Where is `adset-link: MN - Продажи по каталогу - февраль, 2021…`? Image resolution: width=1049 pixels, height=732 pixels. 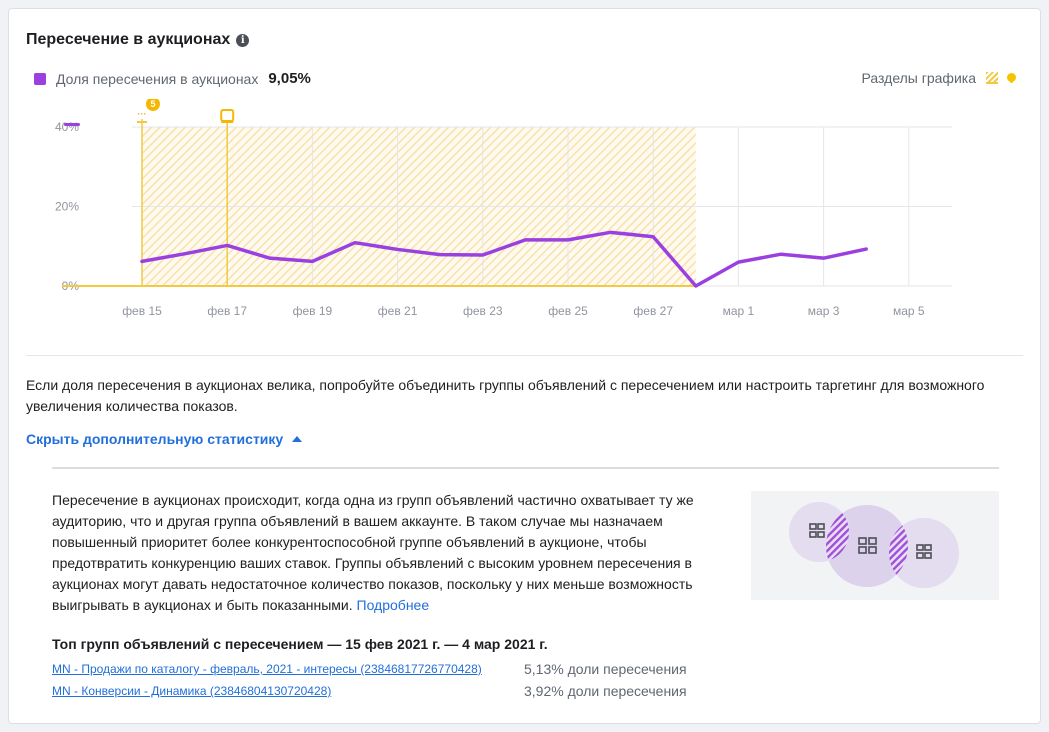 adset-link: MN - Продажи по каталогу - февраль, 2021… is located at coordinates (267, 669).